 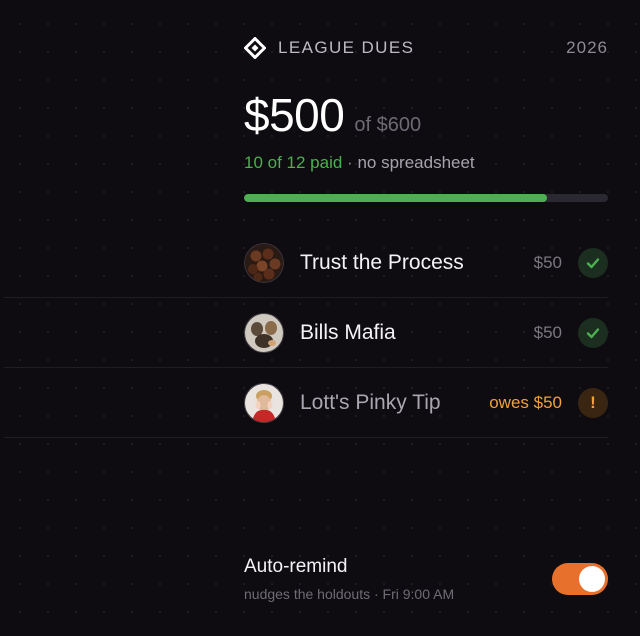 I want to click on season-year: 2026, so click(x=587, y=47).